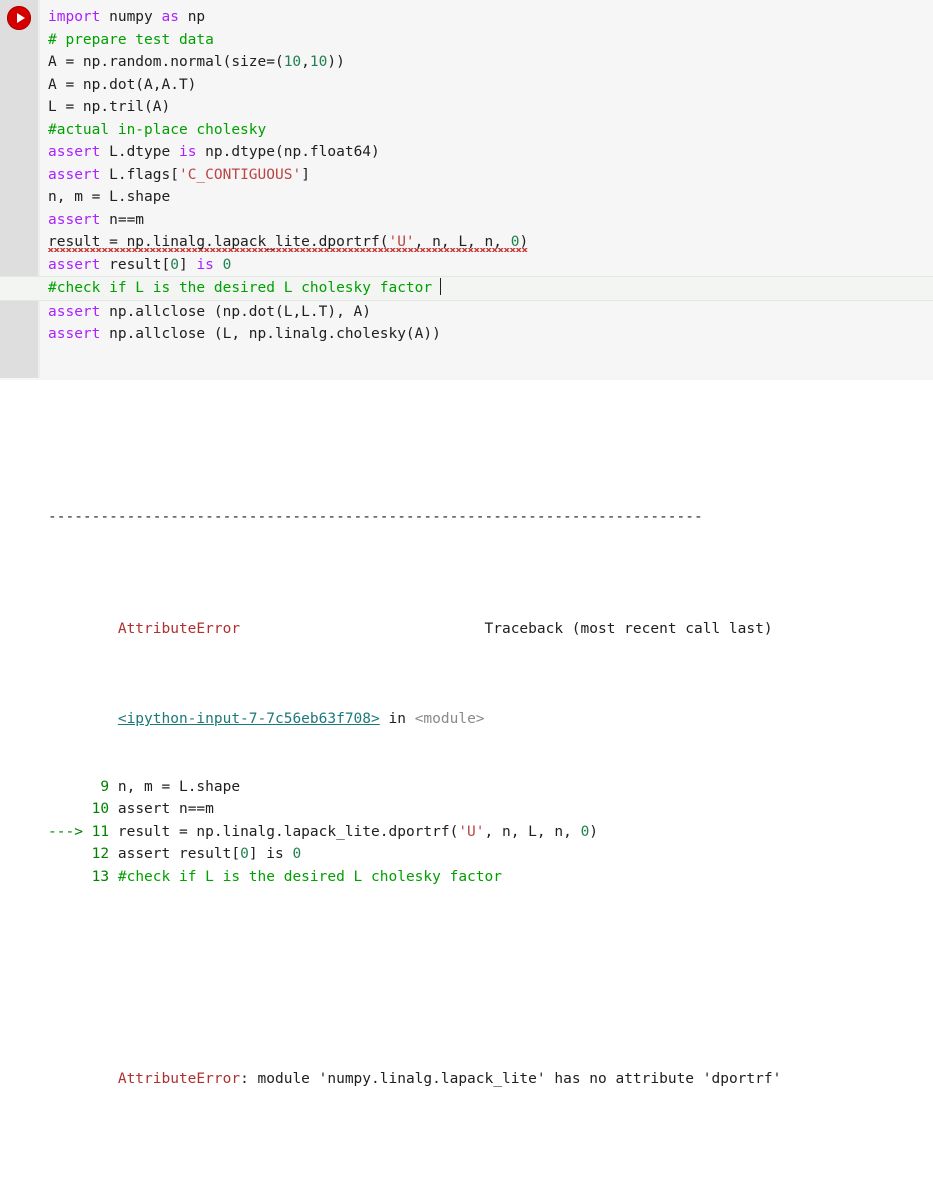 The height and width of the screenshot is (1181, 933). What do you see at coordinates (490, 220) in the screenshot?
I see `code-line: assert n==m` at bounding box center [490, 220].